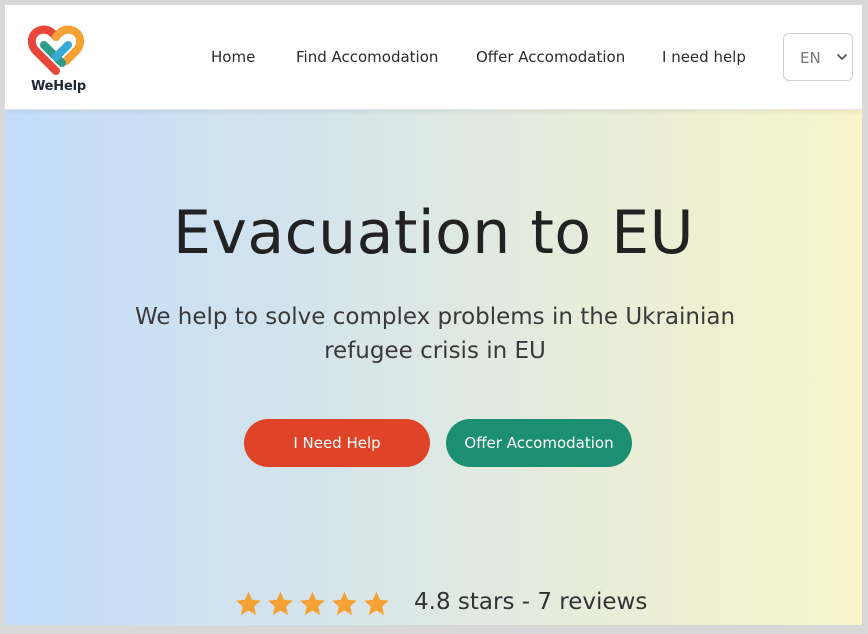 Image resolution: width=868 pixels, height=634 pixels. What do you see at coordinates (810, 58) in the screenshot?
I see `language-selected: EN` at bounding box center [810, 58].